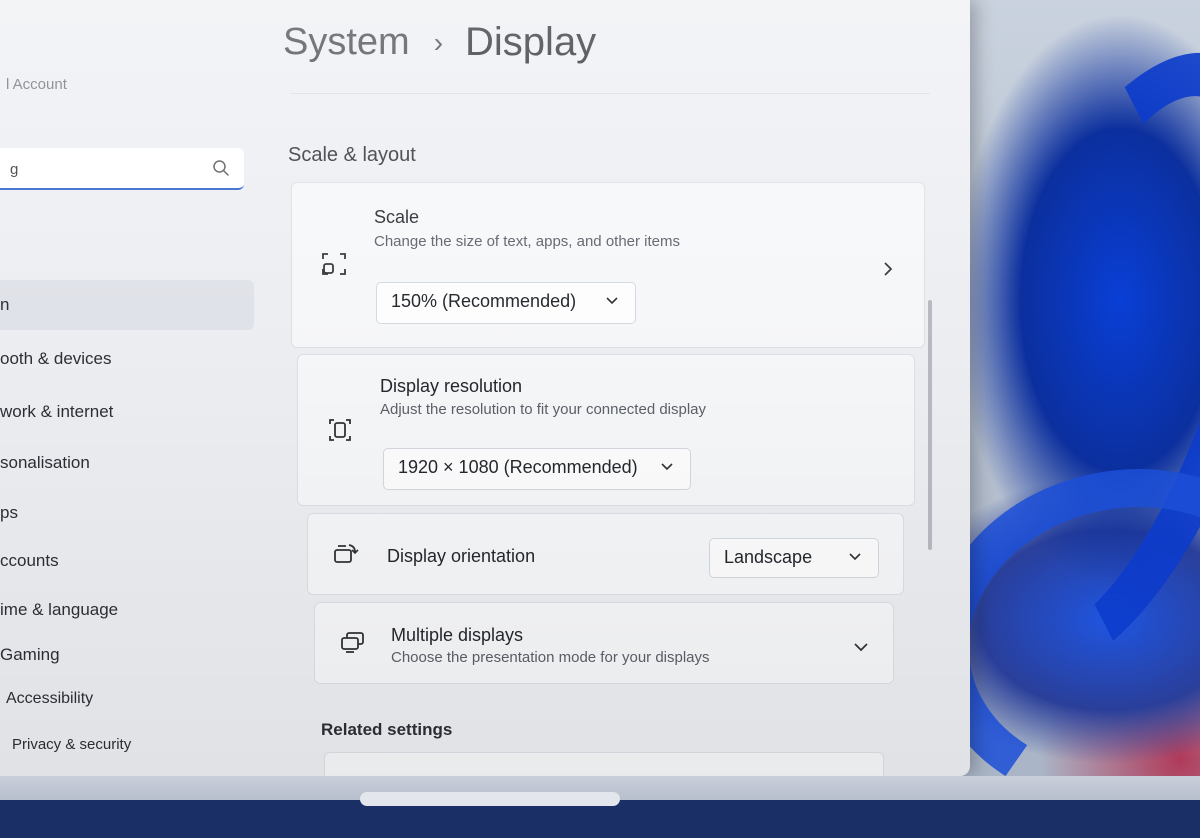 The image size is (1200, 838). Describe the element at coordinates (346, 42) in the screenshot. I see `breadcrumb-parent: System` at that location.